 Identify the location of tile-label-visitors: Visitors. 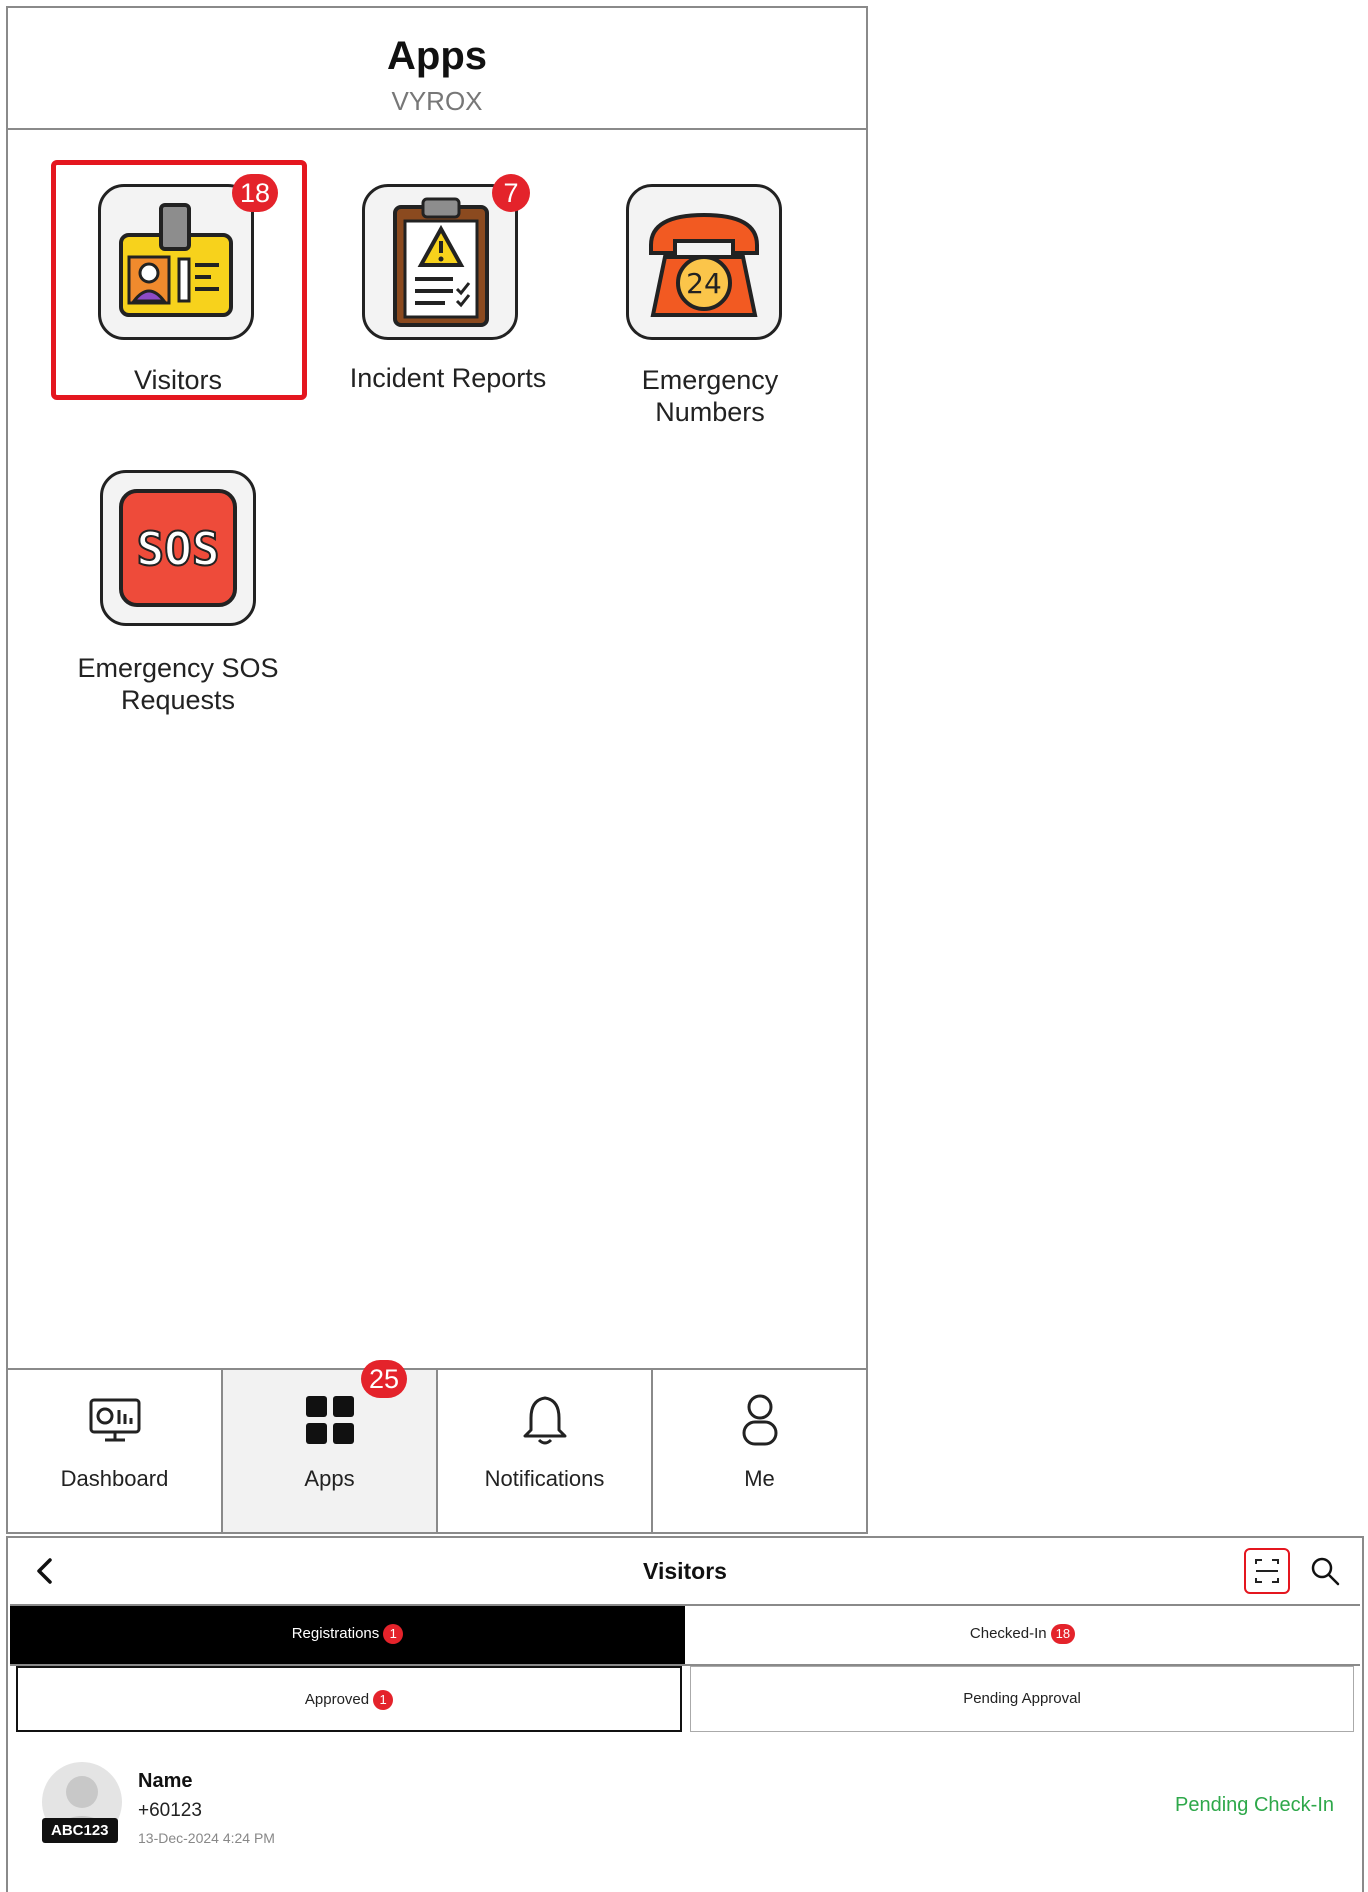
(178, 380).